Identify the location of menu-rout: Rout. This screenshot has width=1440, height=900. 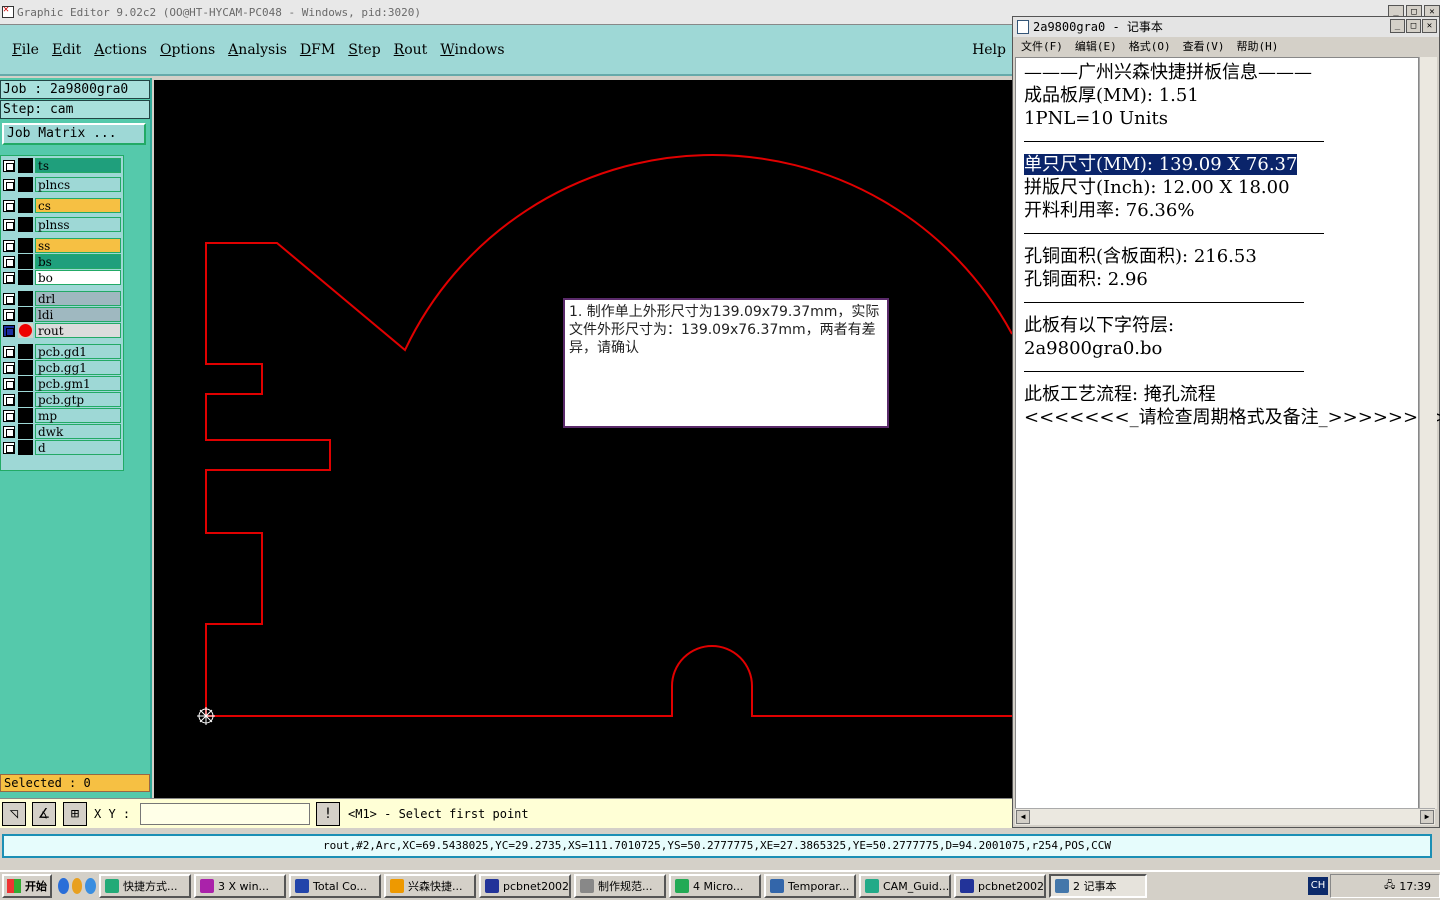
(411, 50).